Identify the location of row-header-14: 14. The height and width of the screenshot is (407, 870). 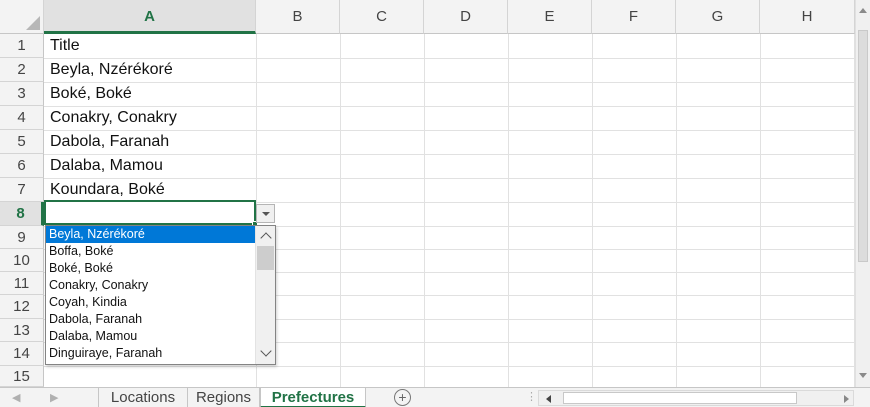
(22, 354).